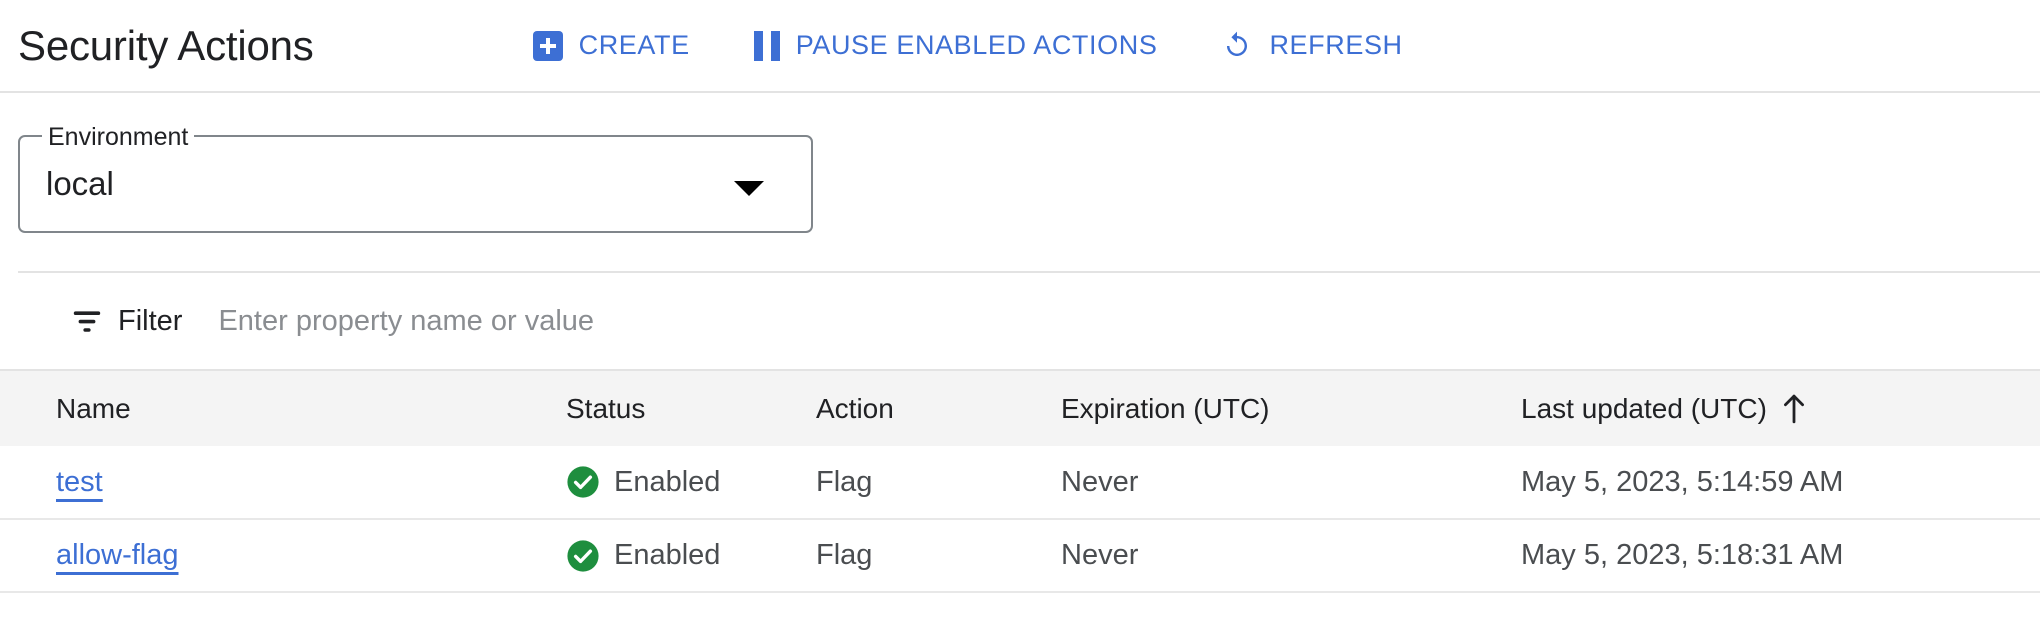 This screenshot has height=620, width=2040. What do you see at coordinates (1682, 481) in the screenshot?
I see `last-updated-cell: May 5, 2023, 5:14:59 AM` at bounding box center [1682, 481].